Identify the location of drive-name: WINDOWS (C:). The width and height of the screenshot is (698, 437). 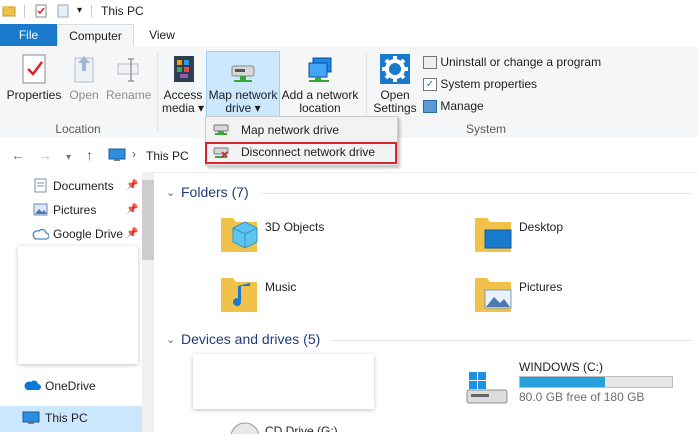
(561, 367).